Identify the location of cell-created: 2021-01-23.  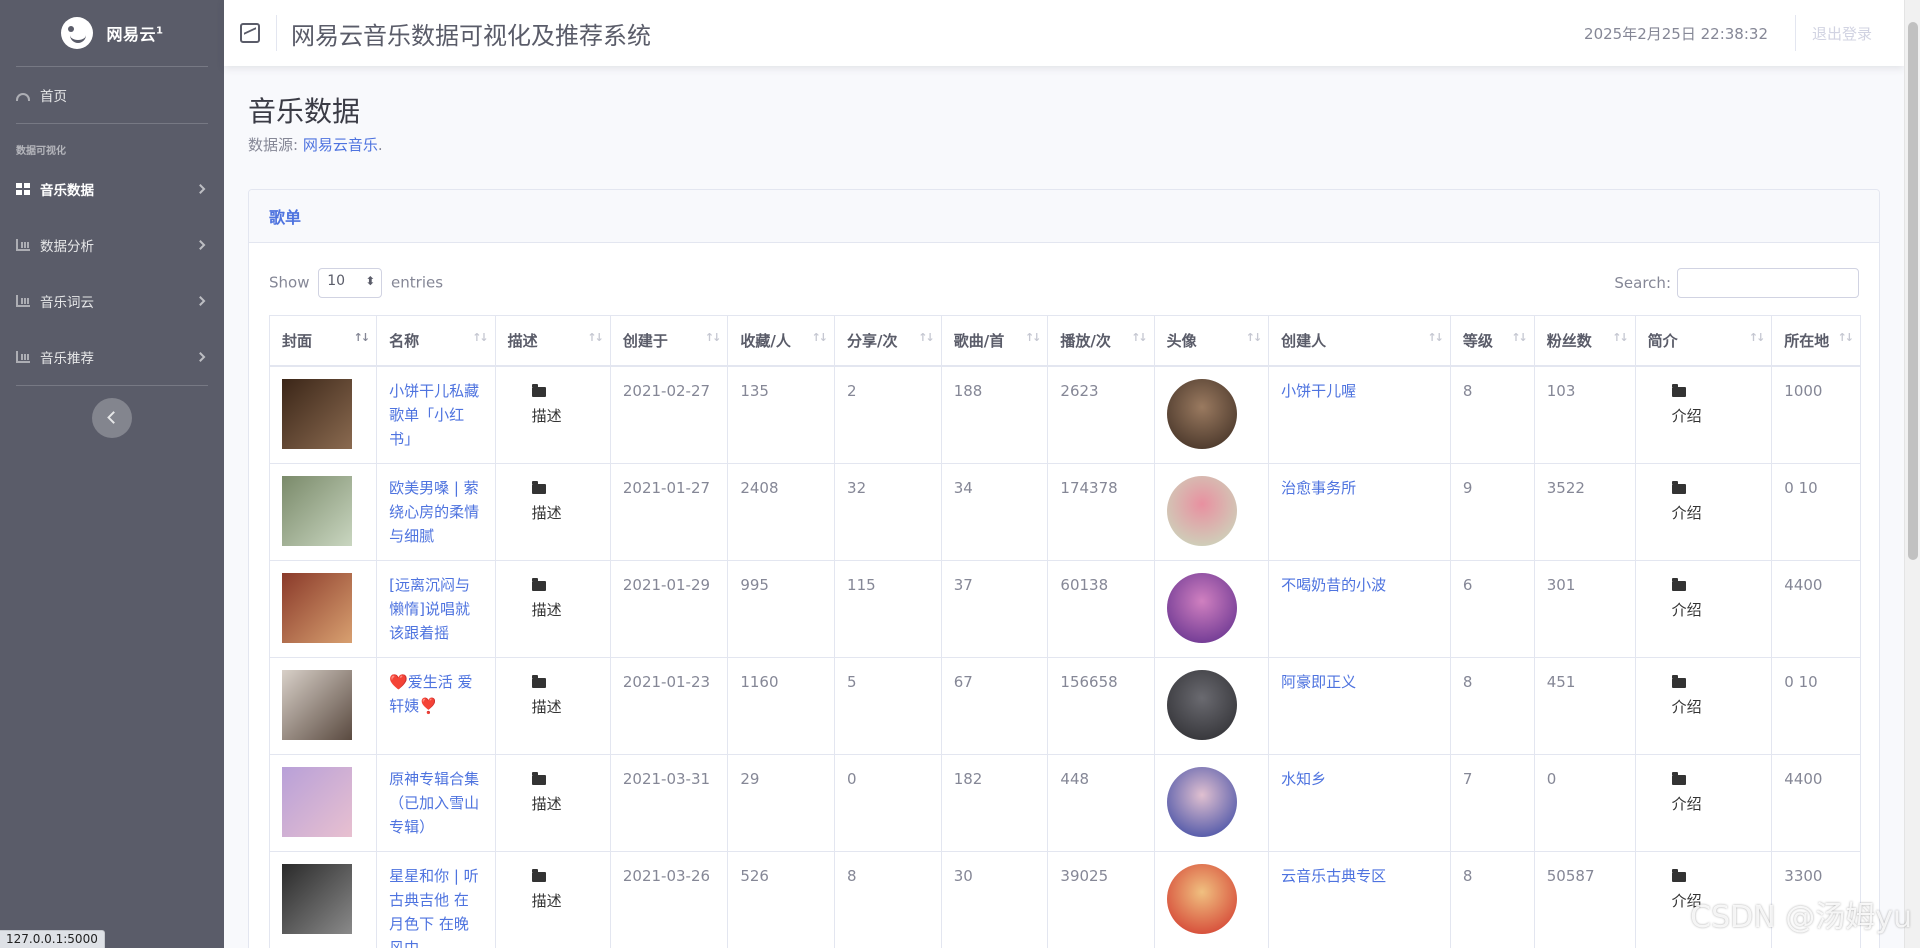
(666, 681).